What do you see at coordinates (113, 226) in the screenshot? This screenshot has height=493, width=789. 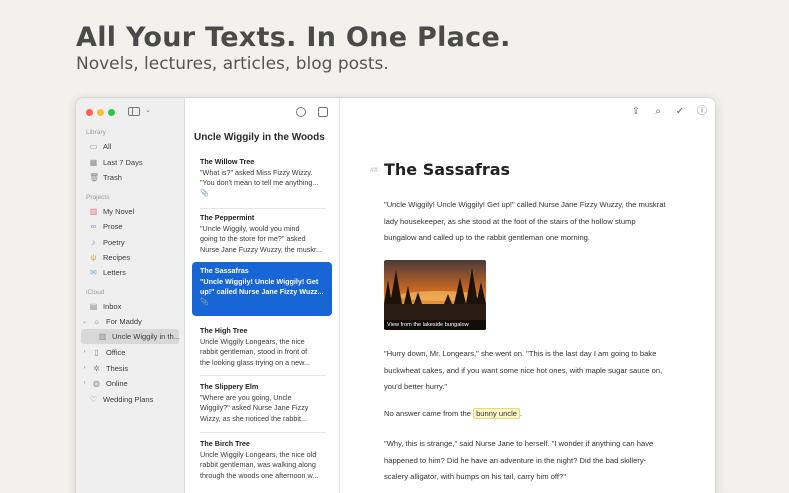 I see `sidebar-item-label: Prose` at bounding box center [113, 226].